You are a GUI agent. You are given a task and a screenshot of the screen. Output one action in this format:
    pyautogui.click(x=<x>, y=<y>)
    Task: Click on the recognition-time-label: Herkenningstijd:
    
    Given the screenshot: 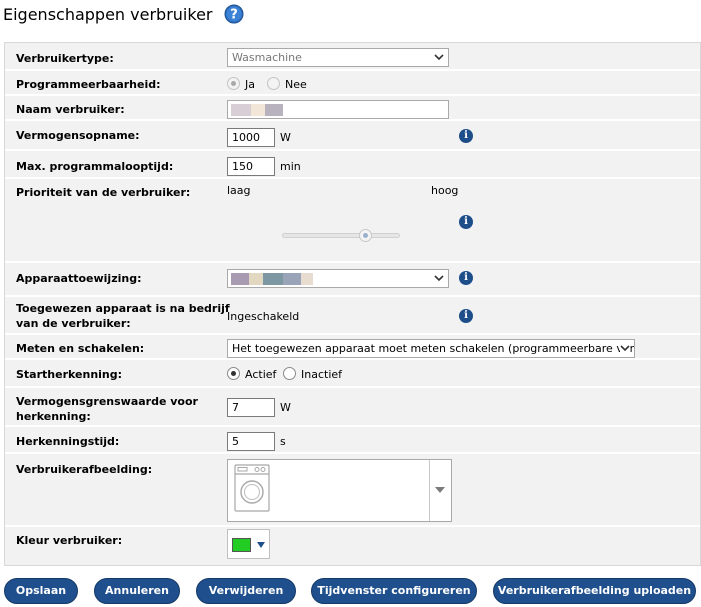 What is the action you would take?
    pyautogui.click(x=68, y=441)
    